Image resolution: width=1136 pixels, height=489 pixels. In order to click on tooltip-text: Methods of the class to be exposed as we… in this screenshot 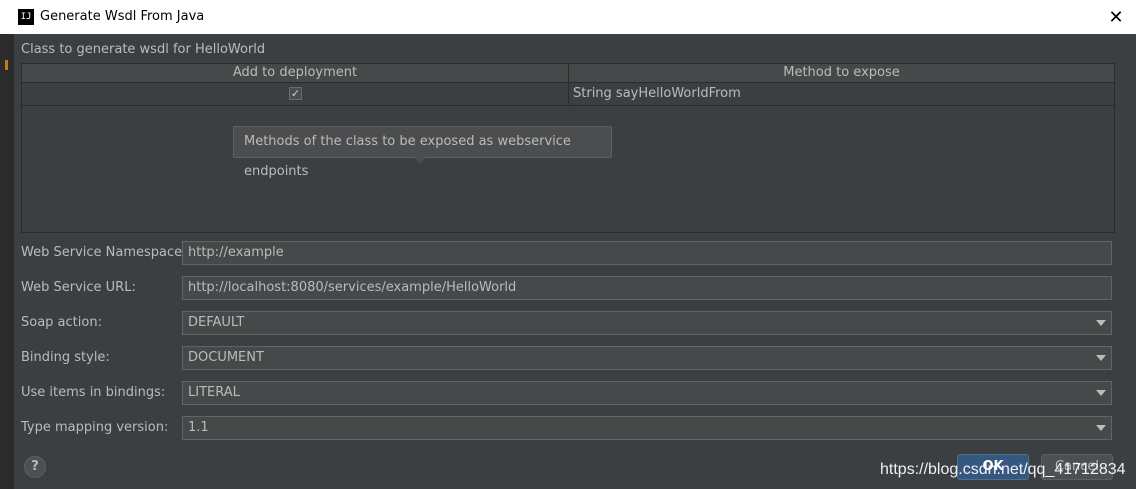, I will do `click(407, 156)`.